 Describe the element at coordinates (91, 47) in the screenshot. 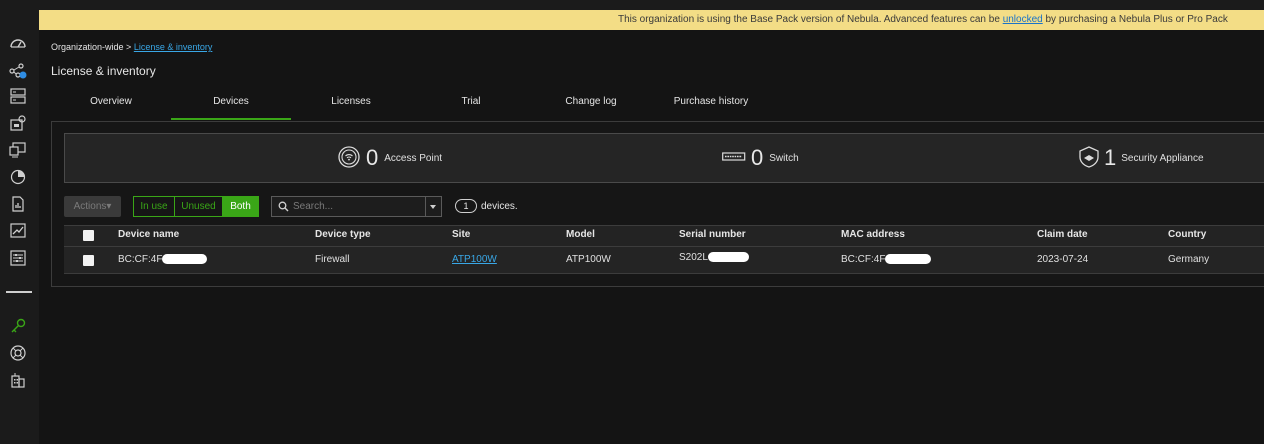

I see `breadcrumb-root: Organization-wide >` at that location.